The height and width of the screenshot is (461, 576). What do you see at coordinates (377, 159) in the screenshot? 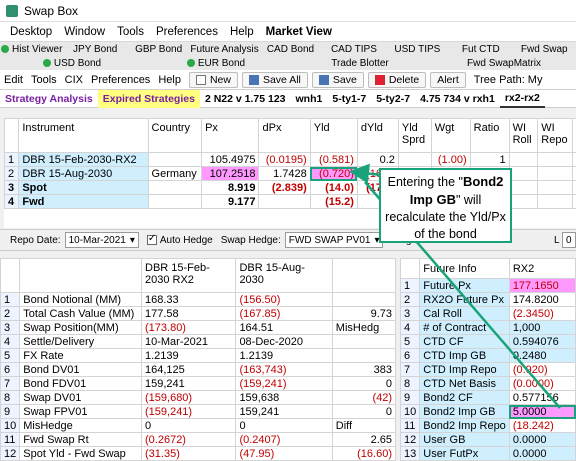
I see `dyld-cell: 0.2` at bounding box center [377, 159].